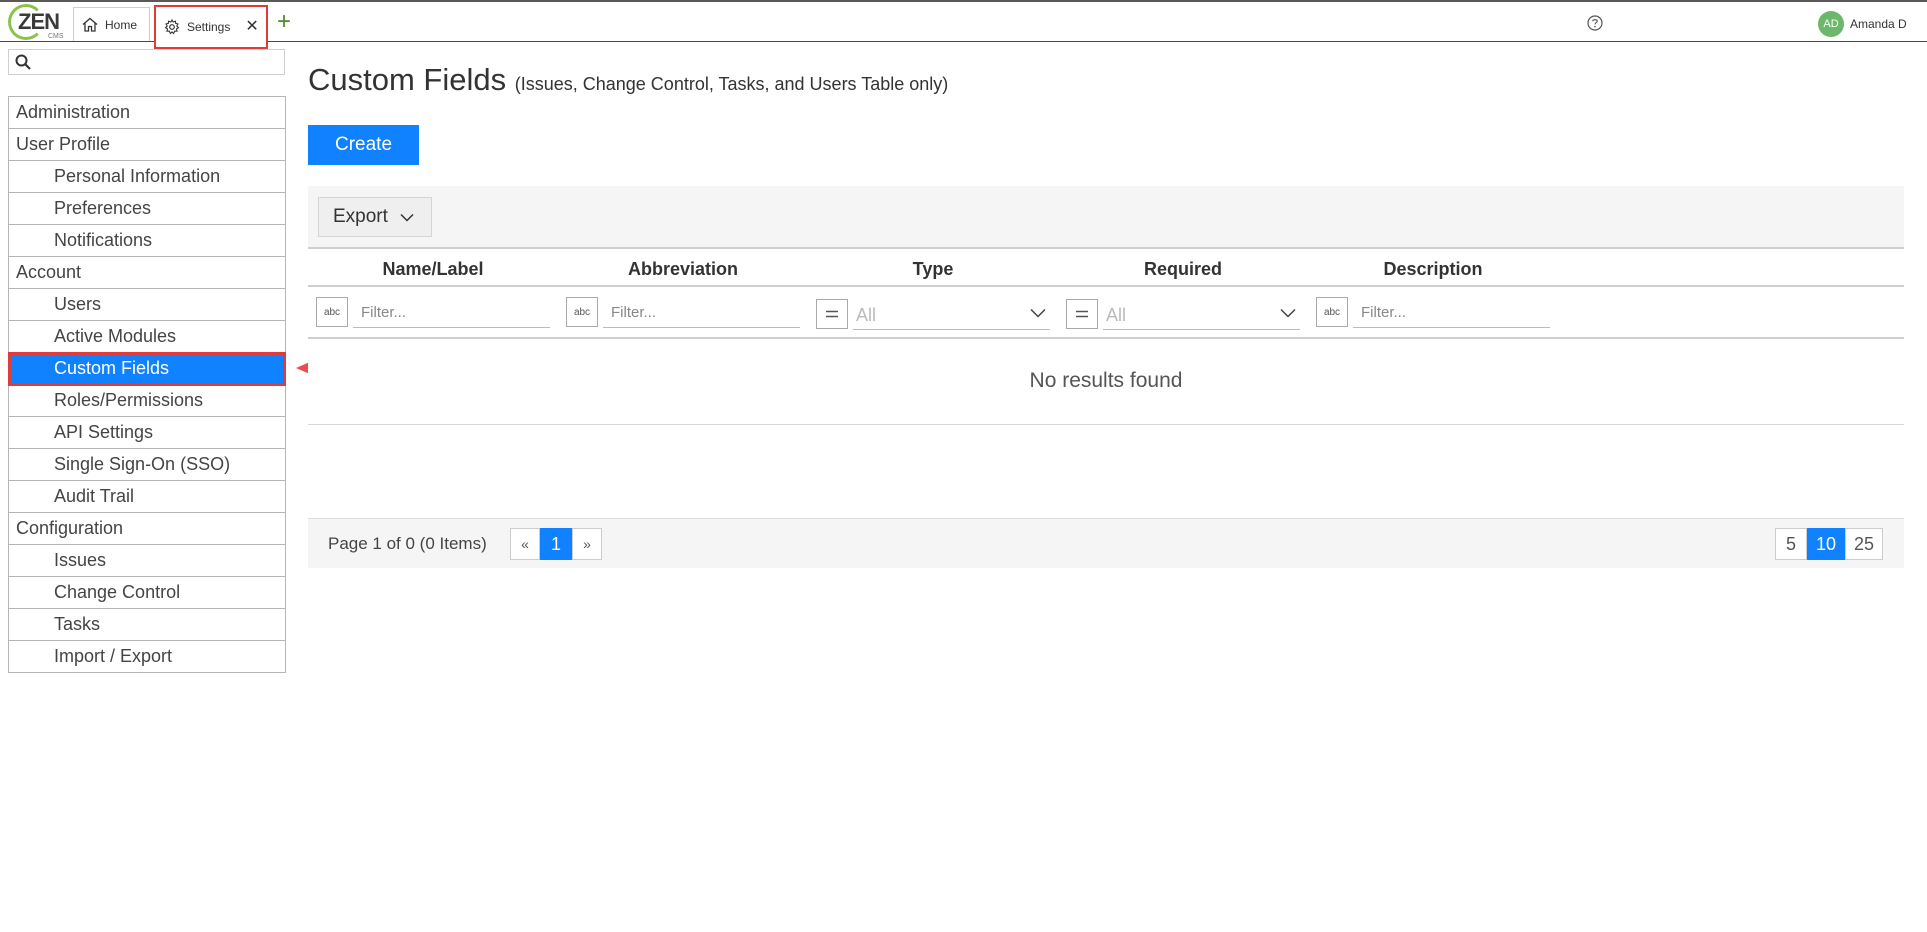 This screenshot has height=932, width=1927. I want to click on sidebar-item-issues: Issues, so click(147, 561).